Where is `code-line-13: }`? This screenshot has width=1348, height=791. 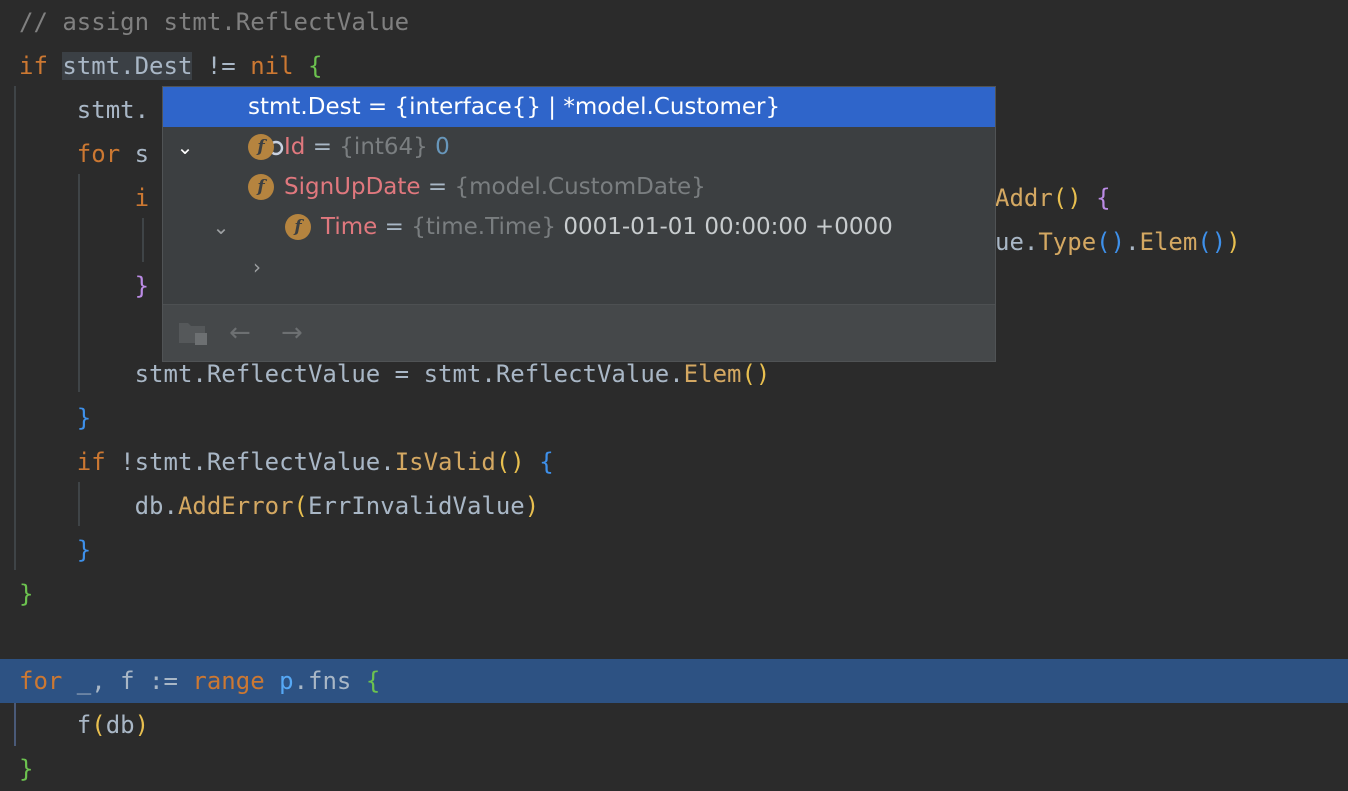
code-line-13: } is located at coordinates (84, 550).